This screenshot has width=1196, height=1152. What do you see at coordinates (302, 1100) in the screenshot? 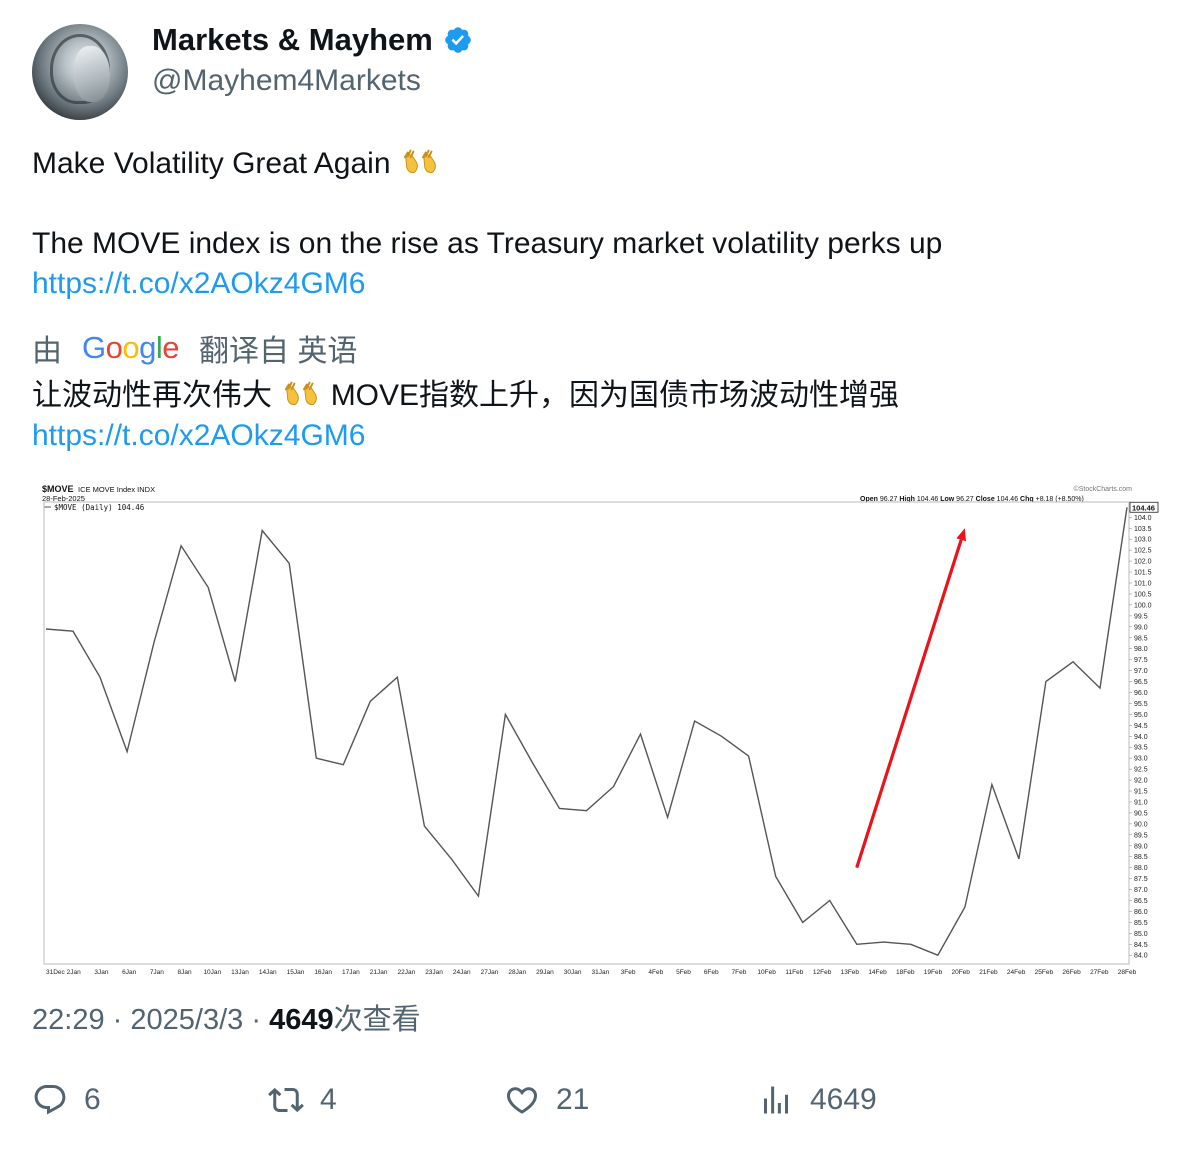
I see `retweet-button: 4` at bounding box center [302, 1100].